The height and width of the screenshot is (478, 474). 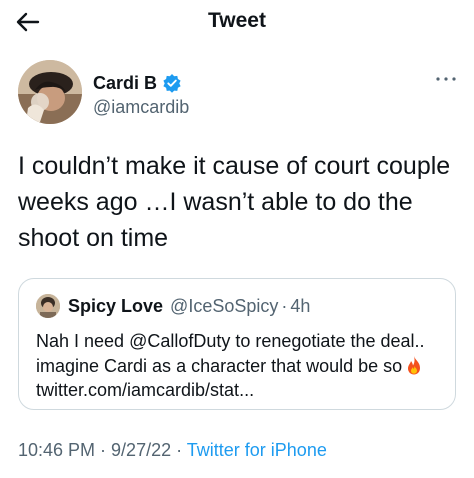 I want to click on tweet-time: 10:46 PM, so click(x=56, y=450).